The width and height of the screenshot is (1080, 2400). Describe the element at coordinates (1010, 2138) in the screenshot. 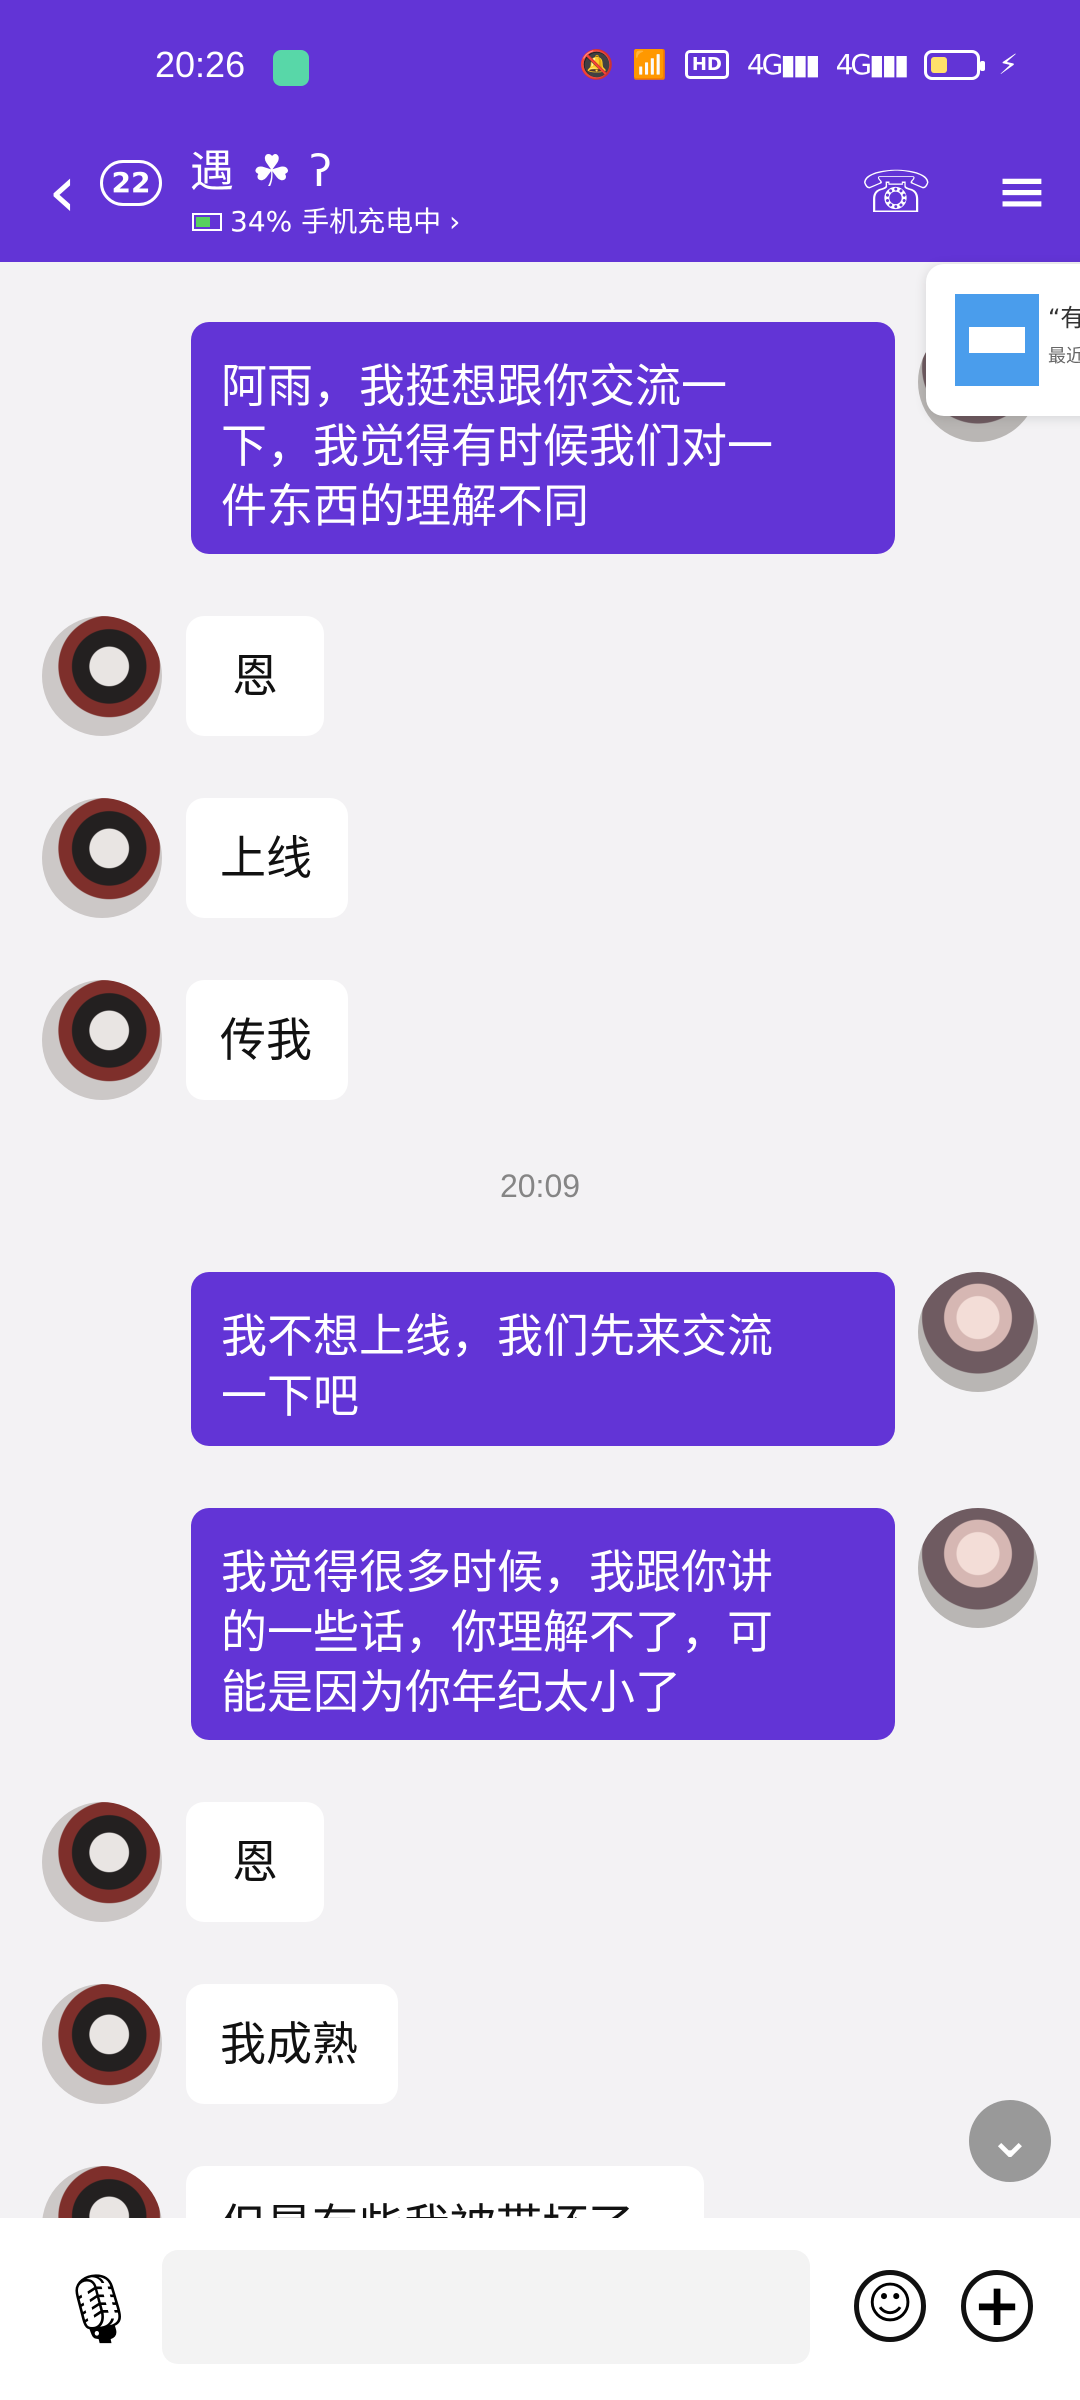

I see `chevron-down-icon: ⌄` at that location.